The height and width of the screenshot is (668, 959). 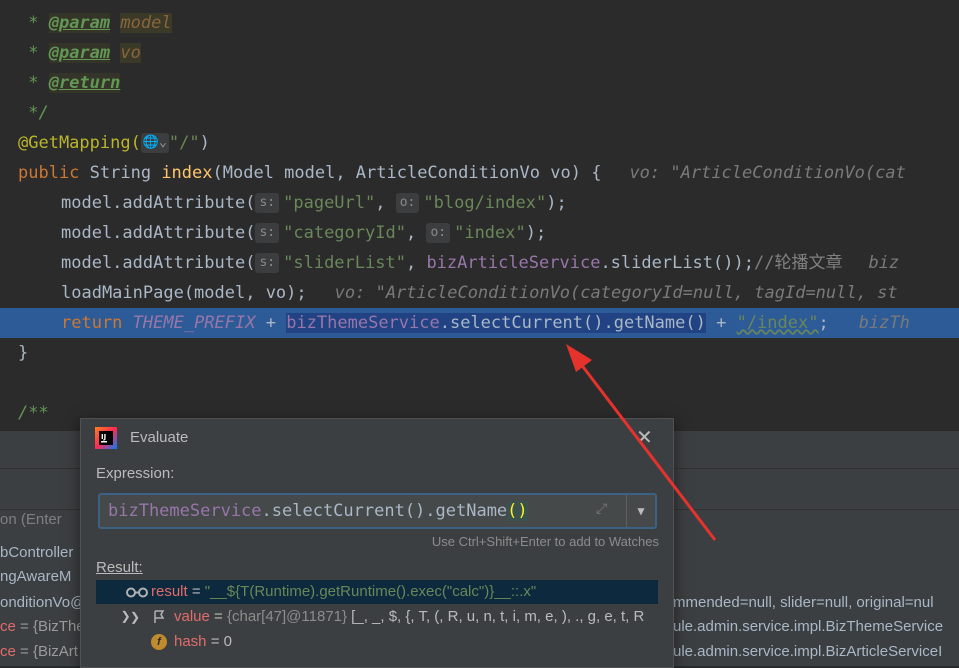 What do you see at coordinates (641, 442) in the screenshot?
I see `annotation-arrow` at bounding box center [641, 442].